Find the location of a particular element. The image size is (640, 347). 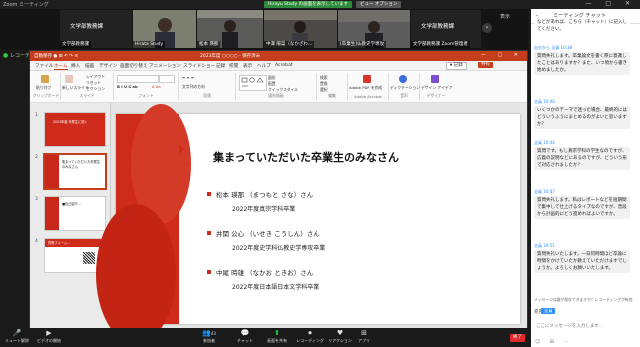

record-label: レコーディング is located at coordinates (310, 340).